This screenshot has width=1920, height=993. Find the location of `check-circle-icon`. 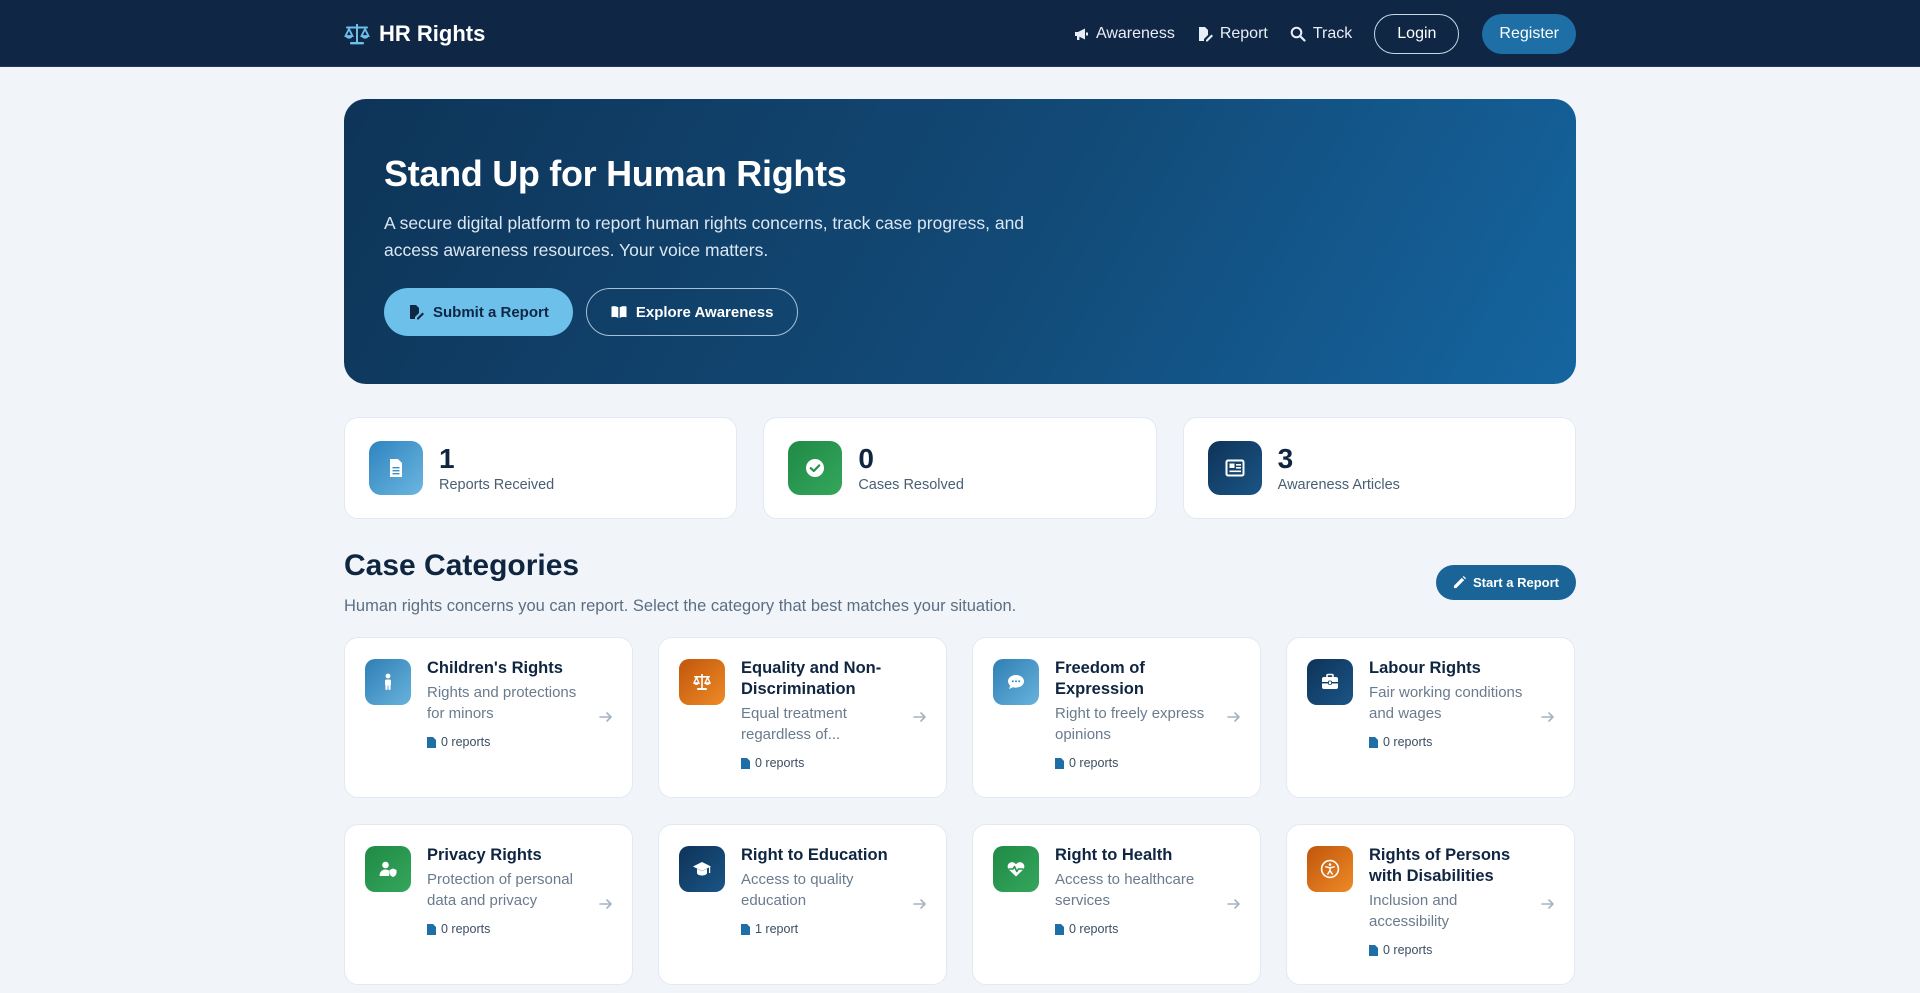

check-circle-icon is located at coordinates (815, 468).